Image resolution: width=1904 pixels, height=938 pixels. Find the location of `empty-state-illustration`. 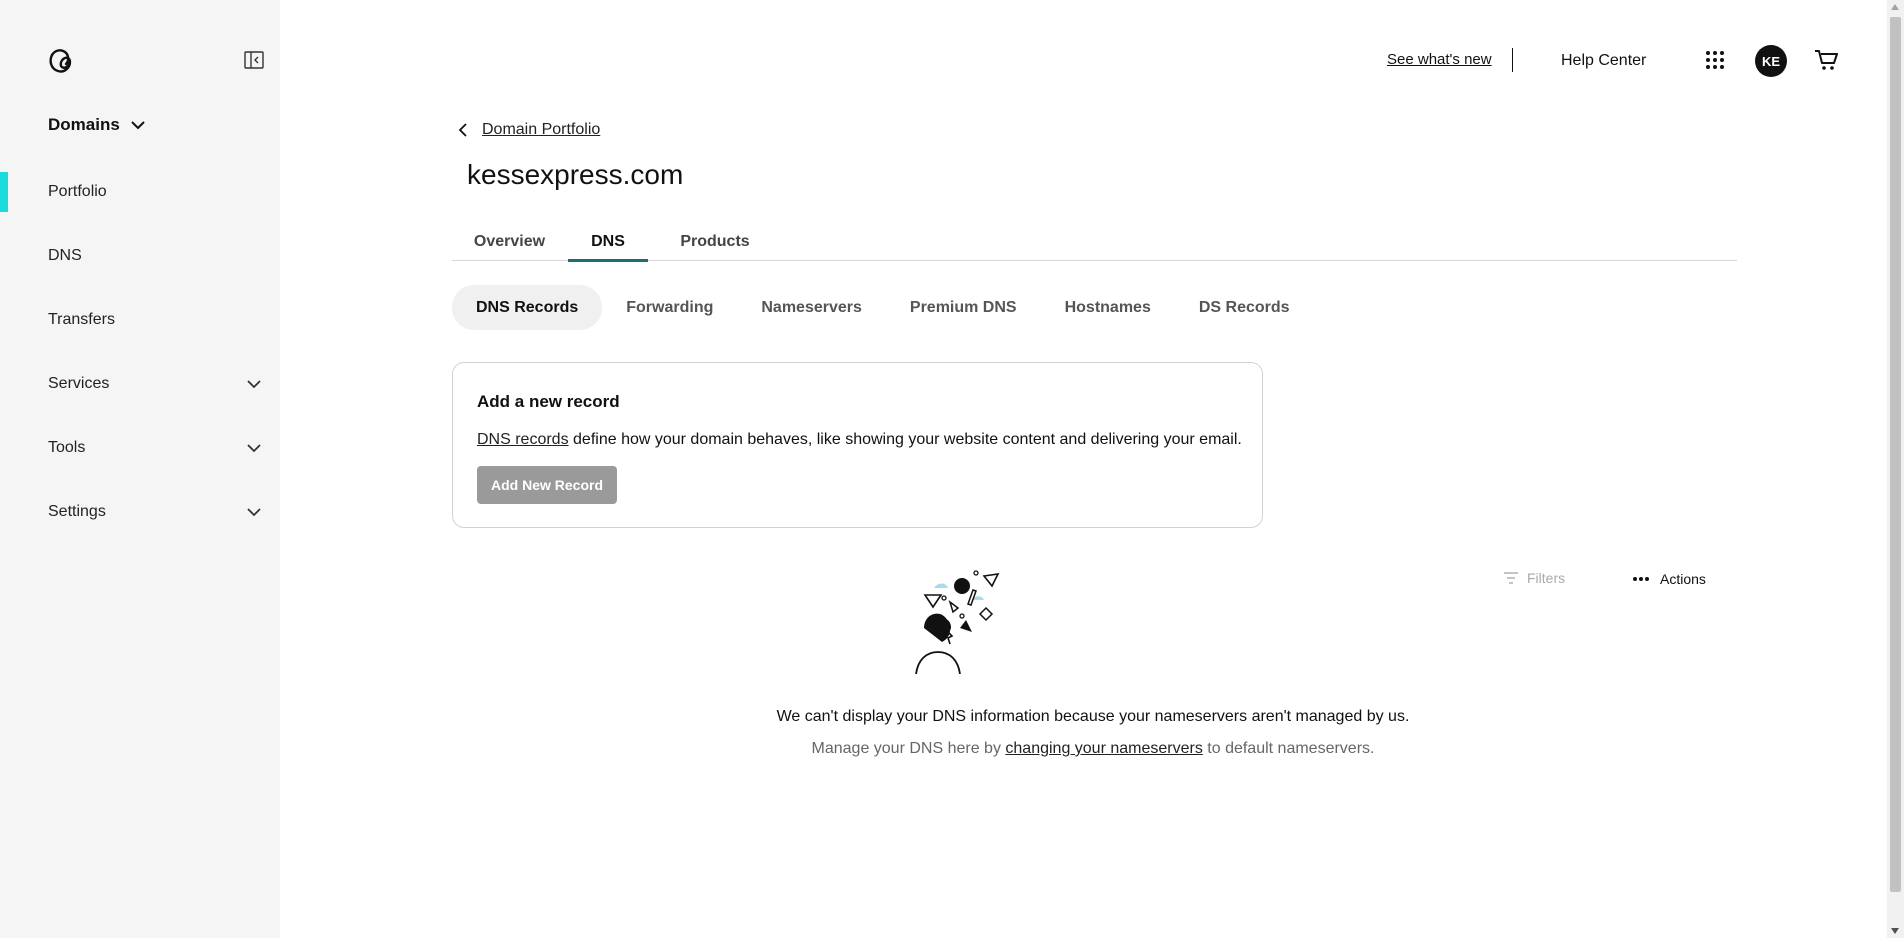

empty-state-illustration is located at coordinates (957, 622).